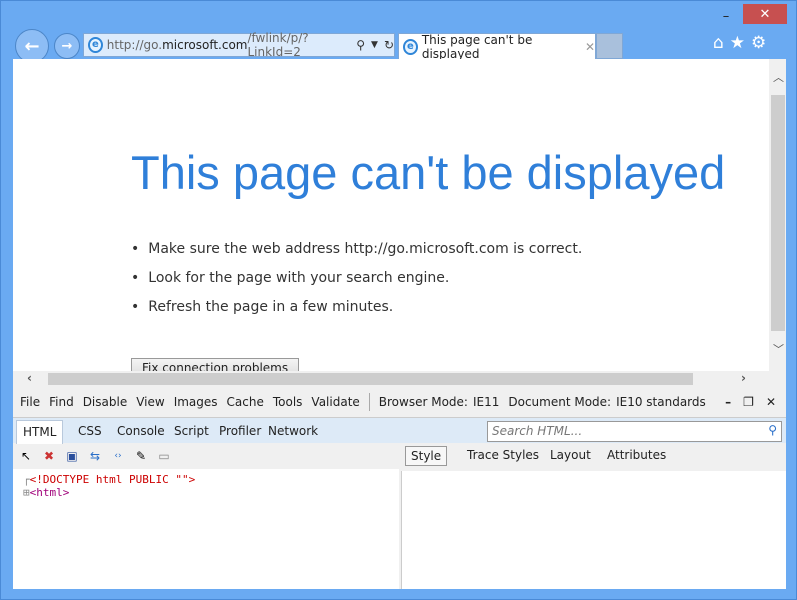 The image size is (797, 600). Describe the element at coordinates (761, 43) in the screenshot. I see `gear-icon: ⚙` at that location.